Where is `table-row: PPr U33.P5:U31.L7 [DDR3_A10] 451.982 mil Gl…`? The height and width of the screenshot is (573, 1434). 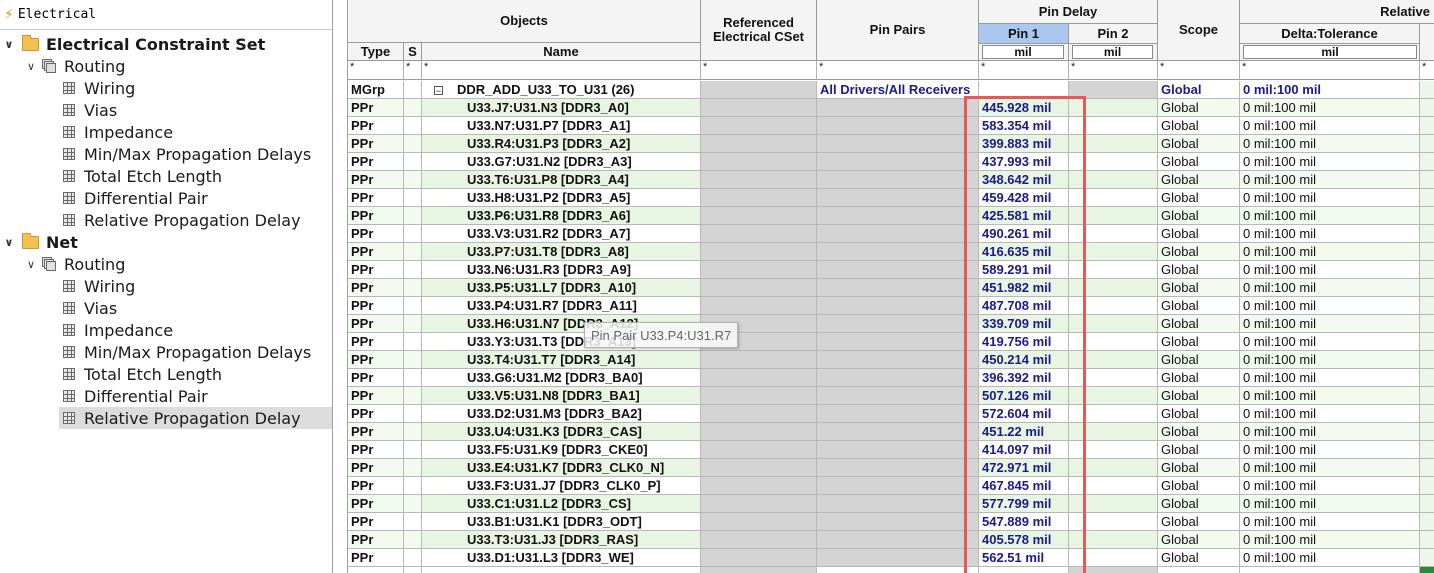 table-row: PPr U33.P5:U31.L7 [DDR3_A10] 451.982 mil Gl… is located at coordinates (891, 288).